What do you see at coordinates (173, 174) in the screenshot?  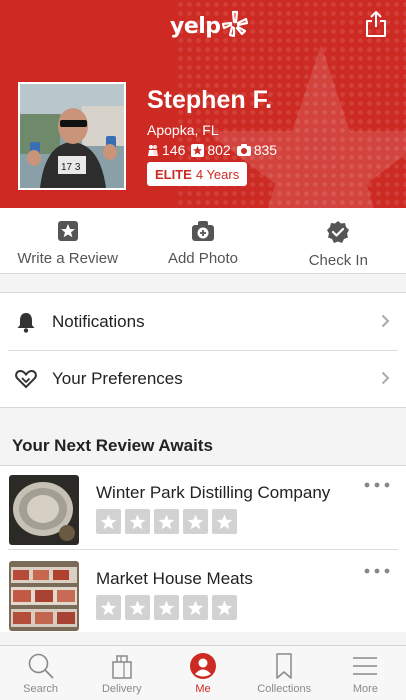 I see `elite-label: ELITE` at bounding box center [173, 174].